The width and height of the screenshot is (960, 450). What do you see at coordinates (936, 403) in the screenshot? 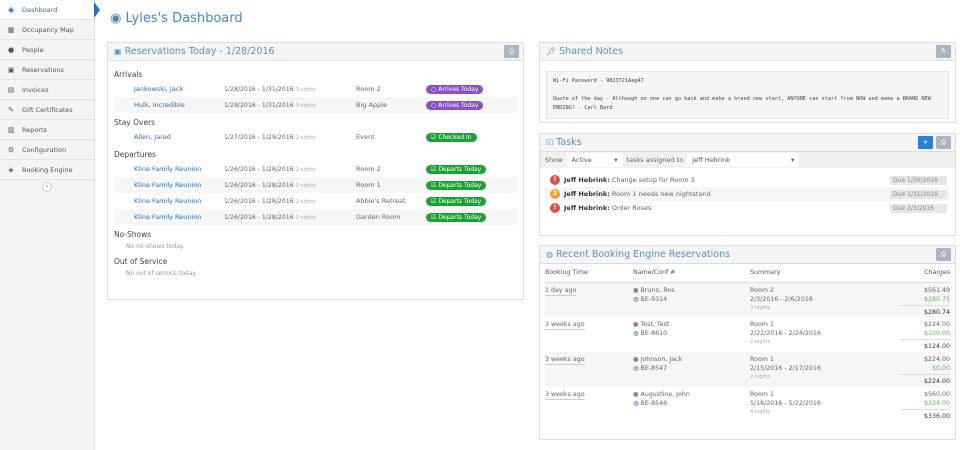
I see `charge-paid: $224.00` at bounding box center [936, 403].